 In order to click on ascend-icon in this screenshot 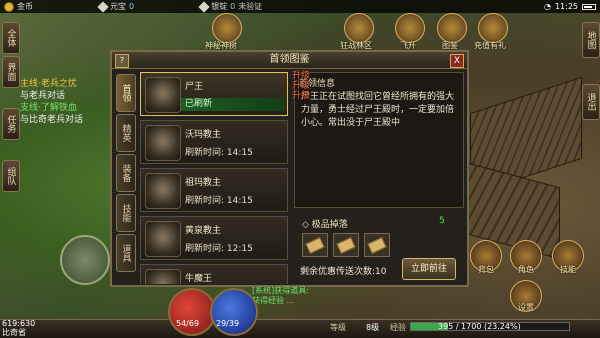, I will do `click(410, 28)`.